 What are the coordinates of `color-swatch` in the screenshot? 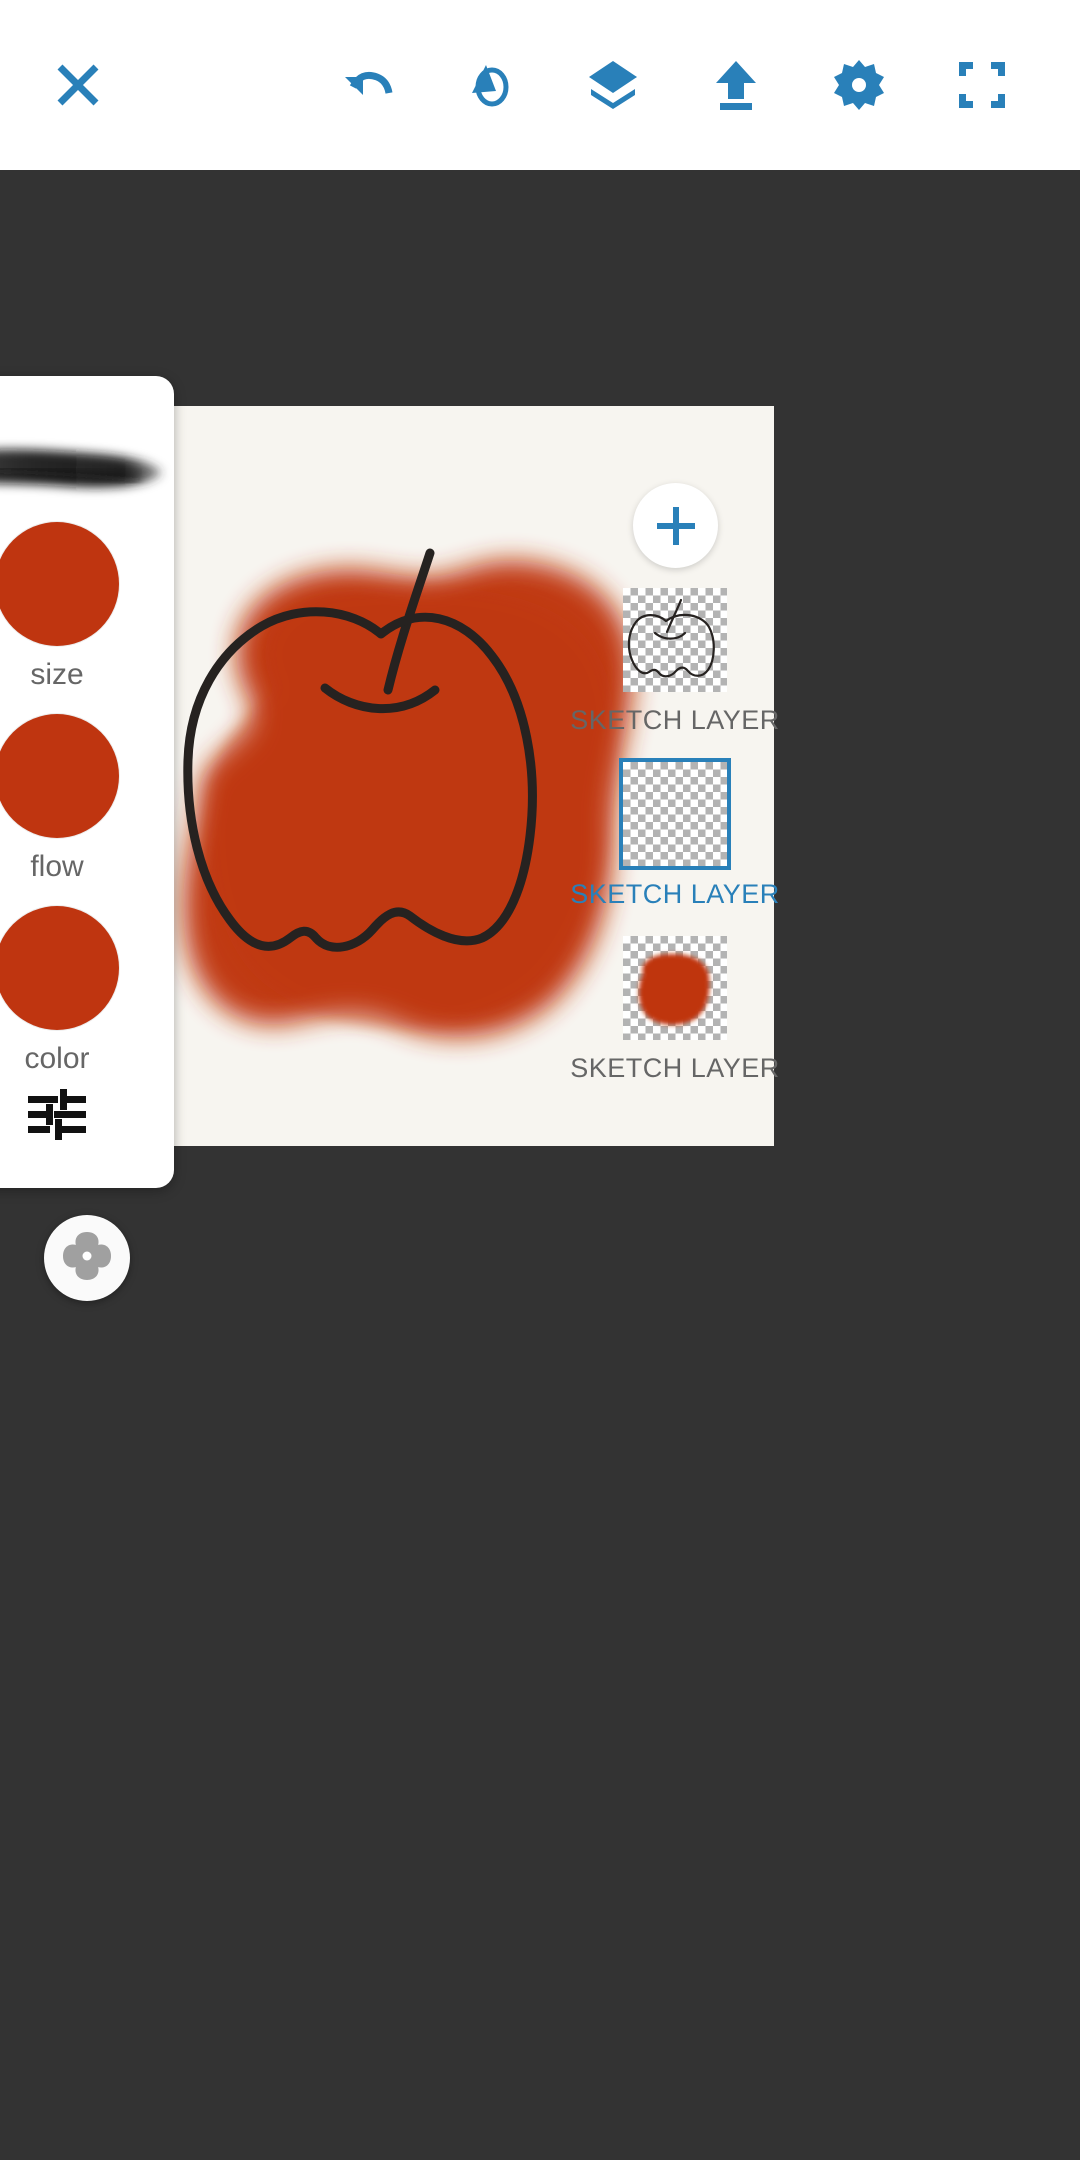 It's located at (59, 968).